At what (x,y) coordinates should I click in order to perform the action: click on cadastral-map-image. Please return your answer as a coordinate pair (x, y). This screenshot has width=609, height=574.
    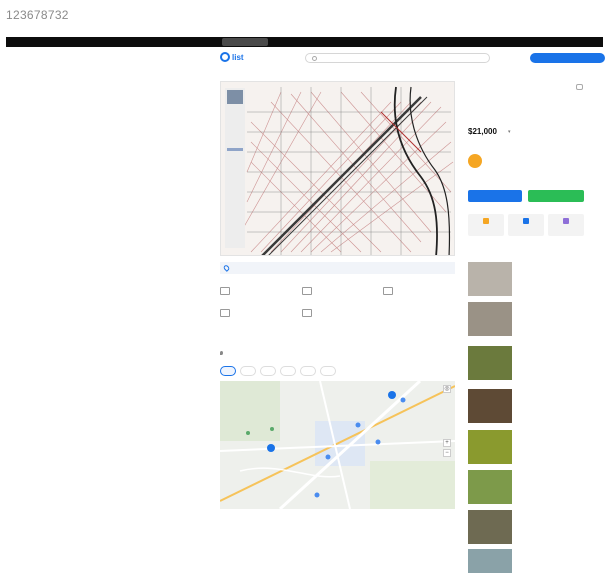
    Looking at the image, I should click on (337, 168).